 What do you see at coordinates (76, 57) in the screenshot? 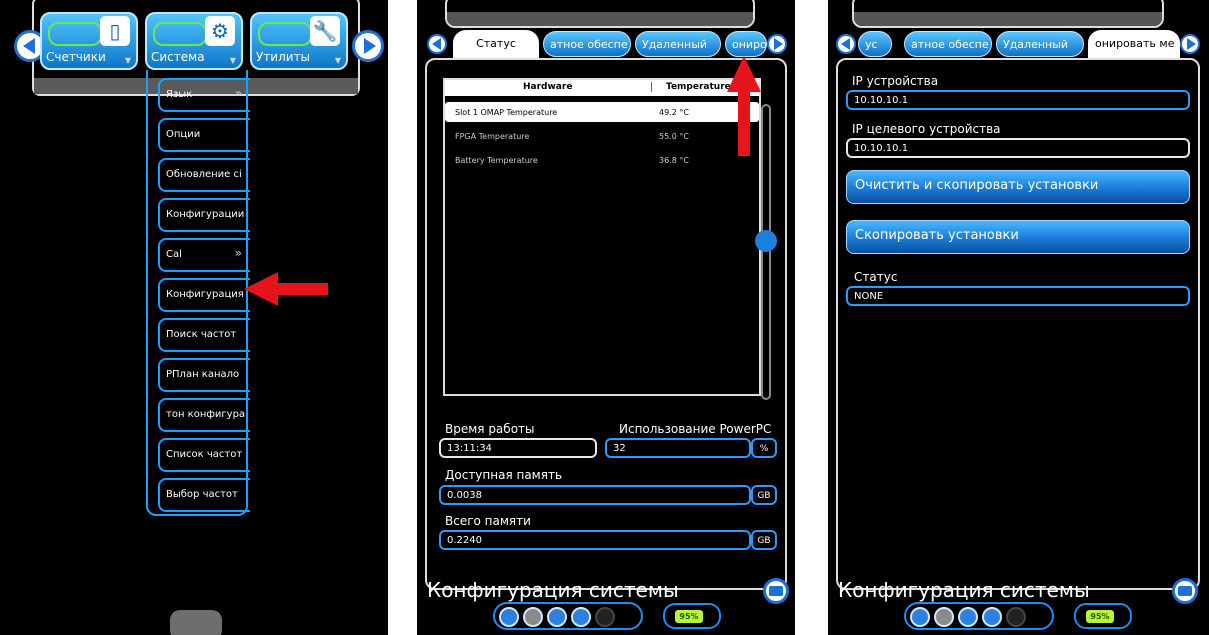
I see `tile-label: Счетчики` at bounding box center [76, 57].